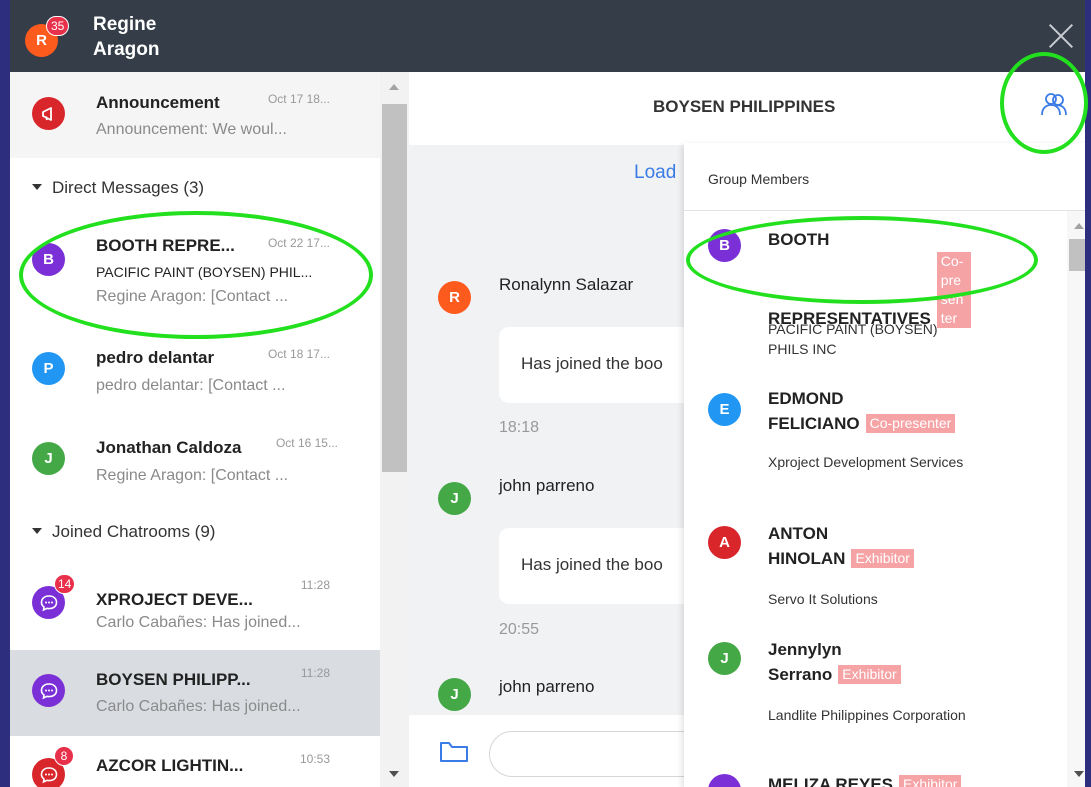 This screenshot has height=787, width=1091. Describe the element at coordinates (169, 447) in the screenshot. I see `conversation-title: Jonathan Caldoza` at that location.